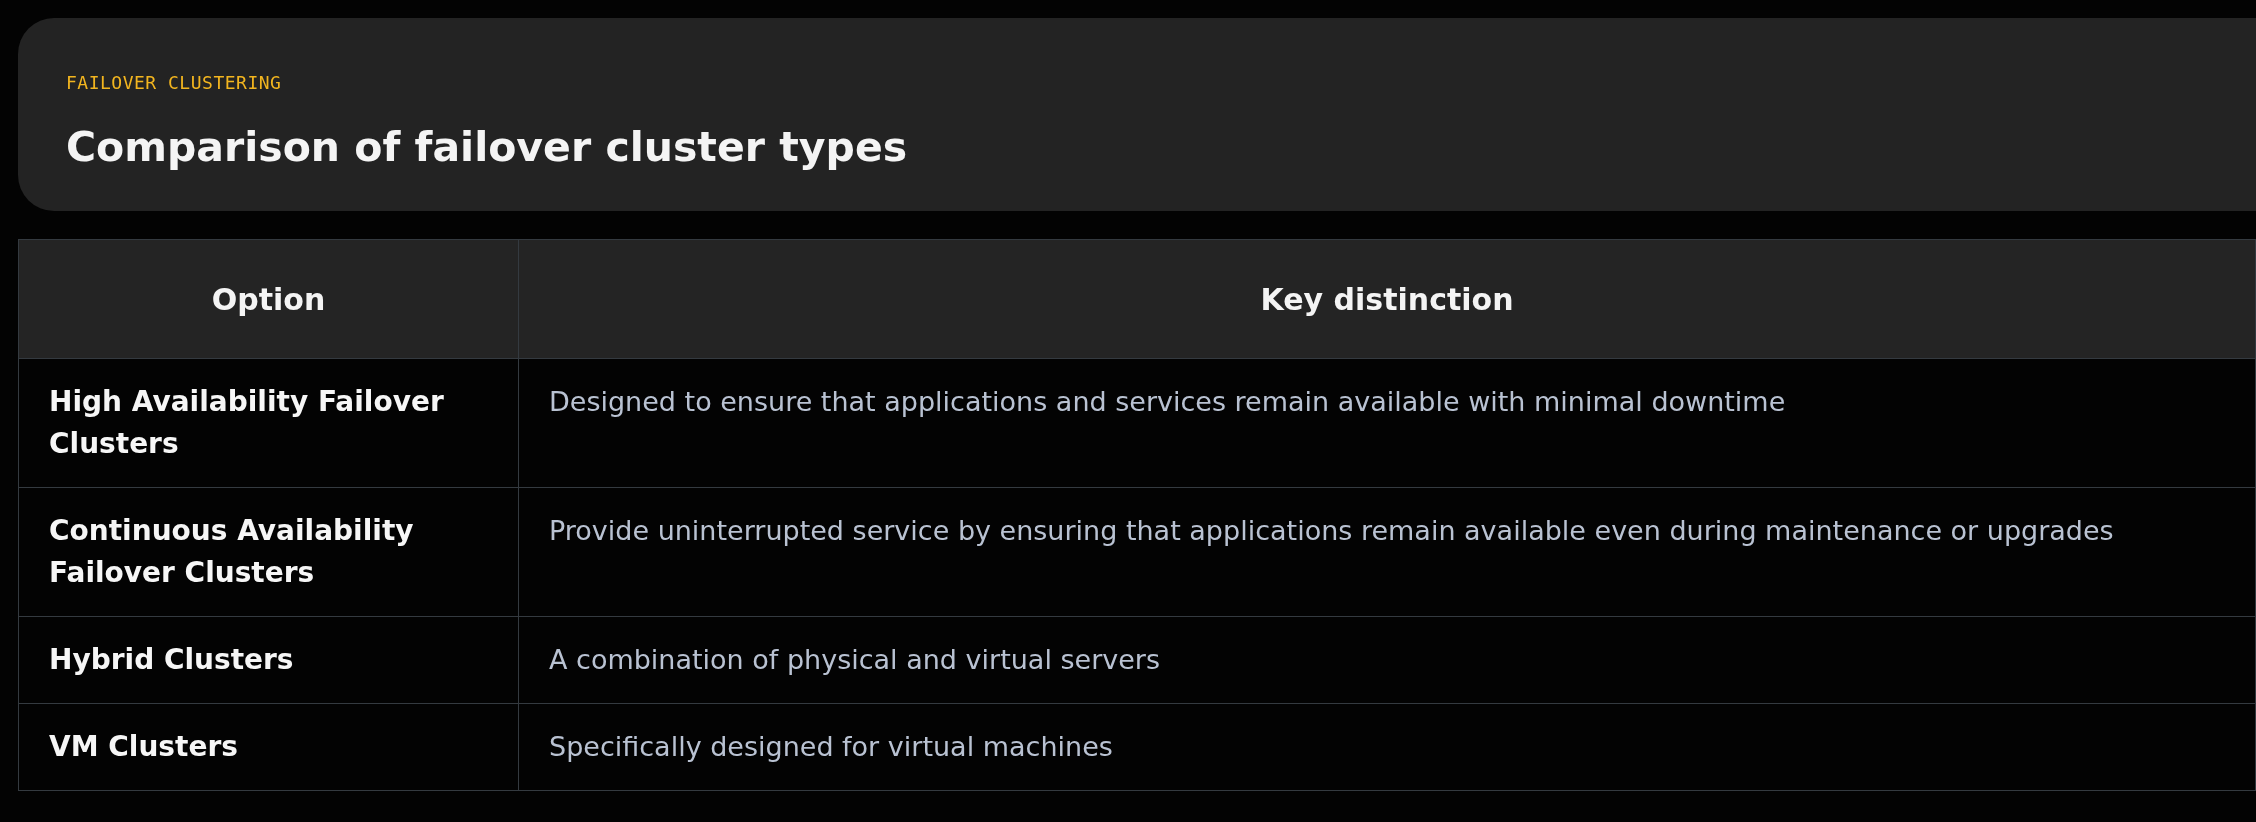 The image size is (2256, 822). Describe the element at coordinates (268, 747) in the screenshot. I see `option-cell: VM Clusters` at that location.